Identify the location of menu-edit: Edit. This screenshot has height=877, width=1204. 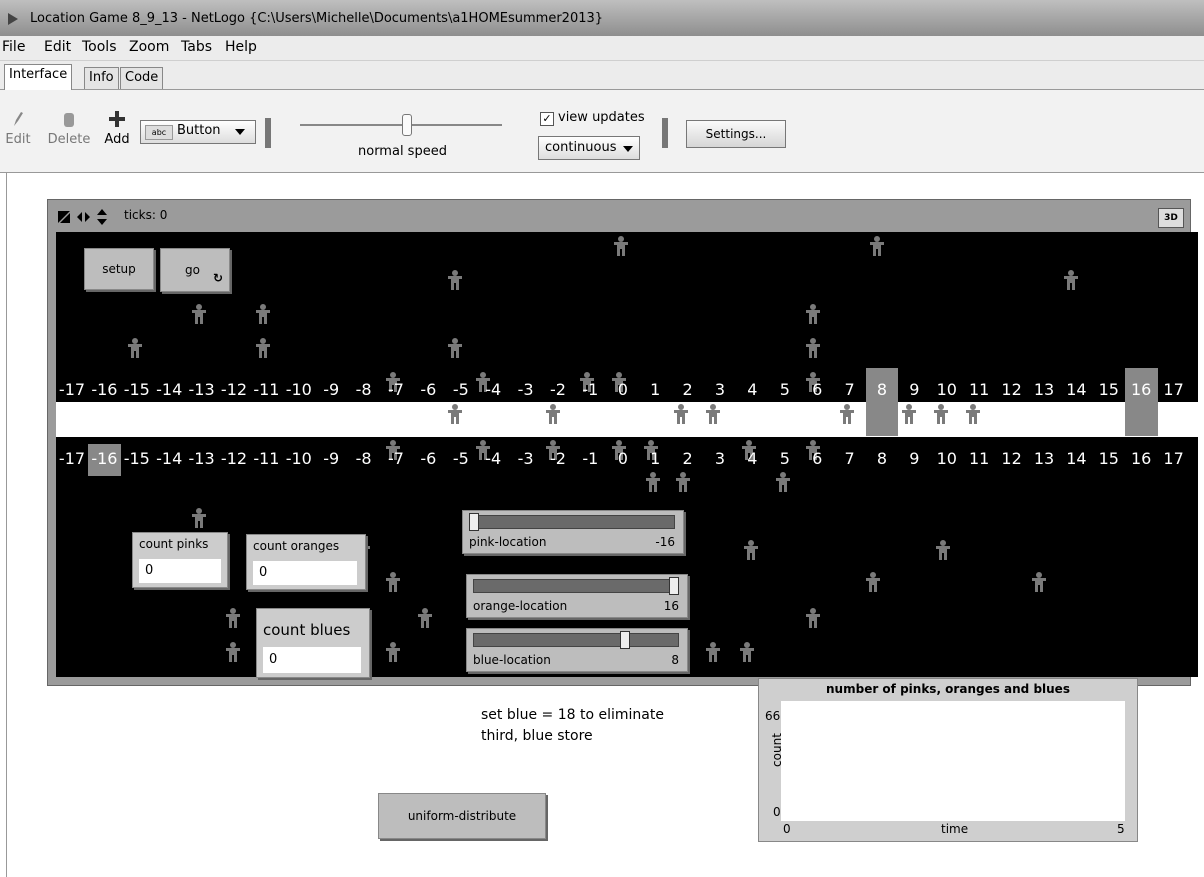
(57, 47).